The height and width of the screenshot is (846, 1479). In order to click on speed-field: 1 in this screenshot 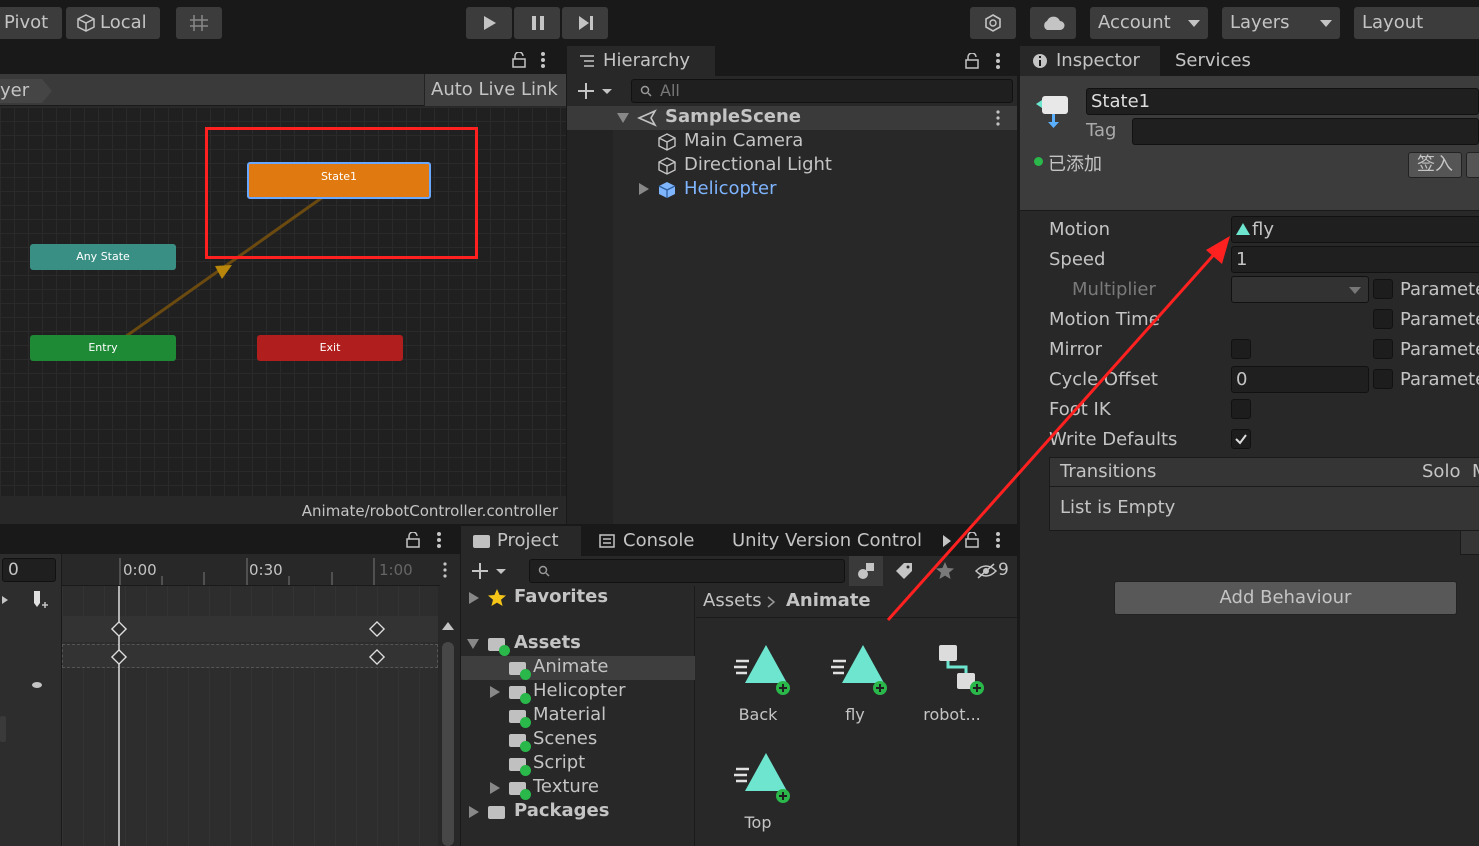, I will do `click(1355, 259)`.